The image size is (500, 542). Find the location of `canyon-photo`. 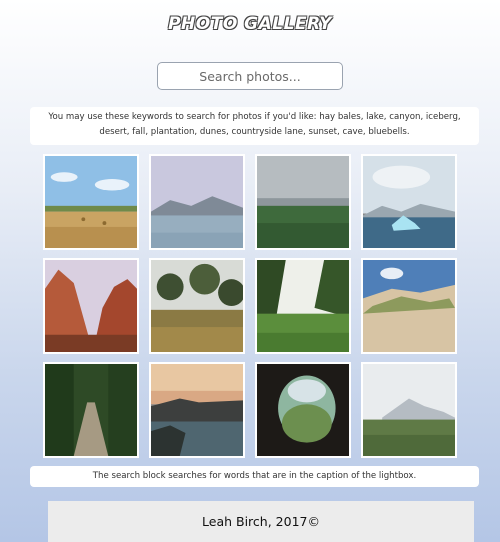

canyon-photo is located at coordinates (303, 202).